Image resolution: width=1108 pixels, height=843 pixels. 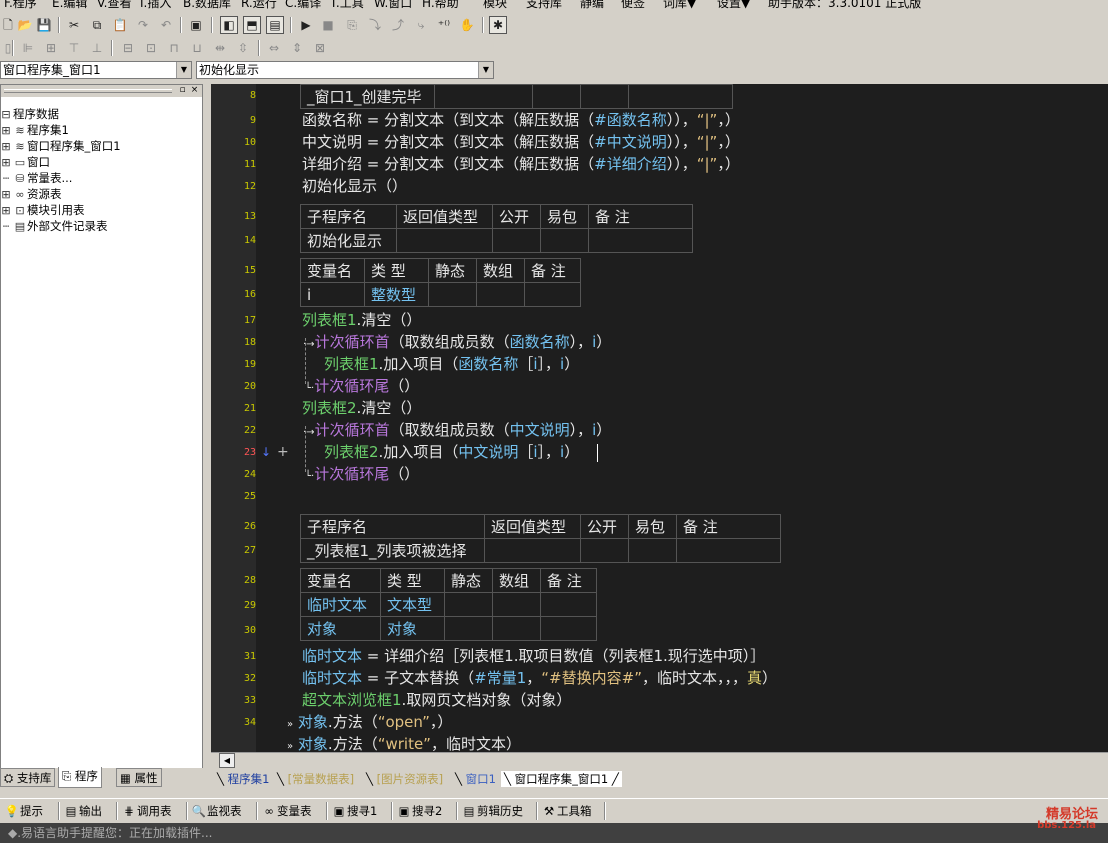 I want to click on menu-database: B.数据库, so click(x=207, y=5).